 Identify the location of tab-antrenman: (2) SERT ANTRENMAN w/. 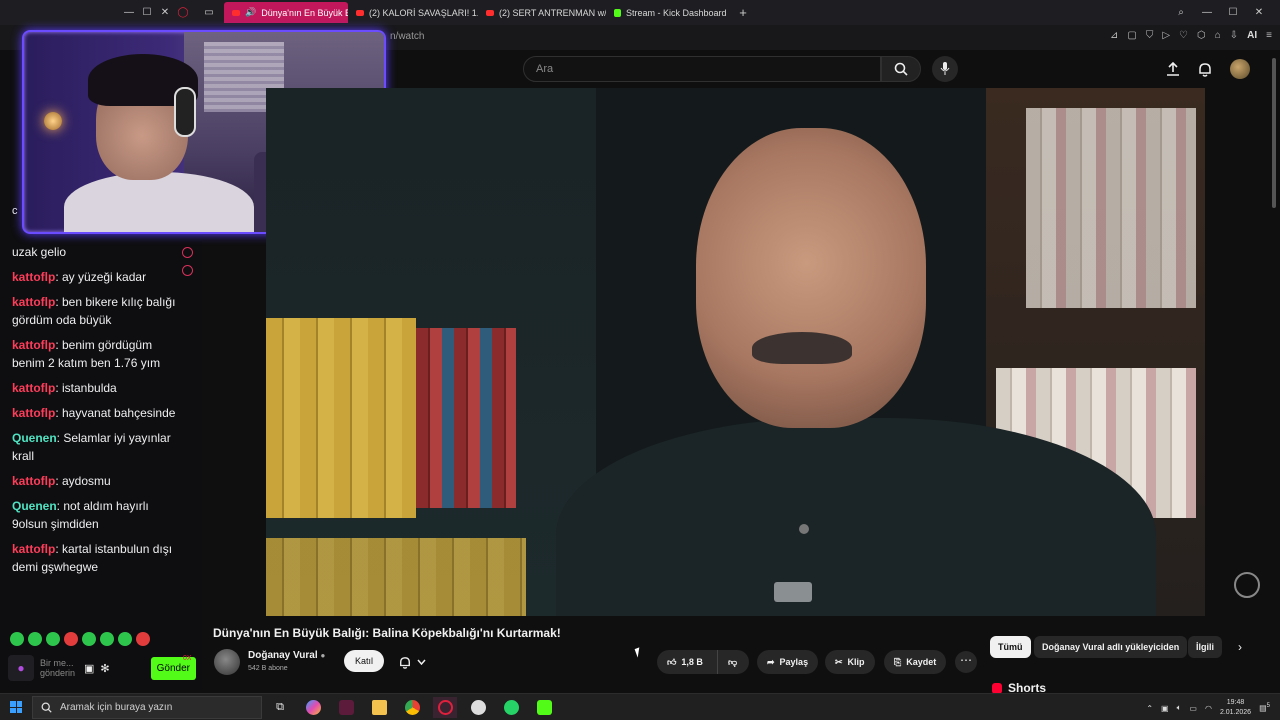
(542, 12).